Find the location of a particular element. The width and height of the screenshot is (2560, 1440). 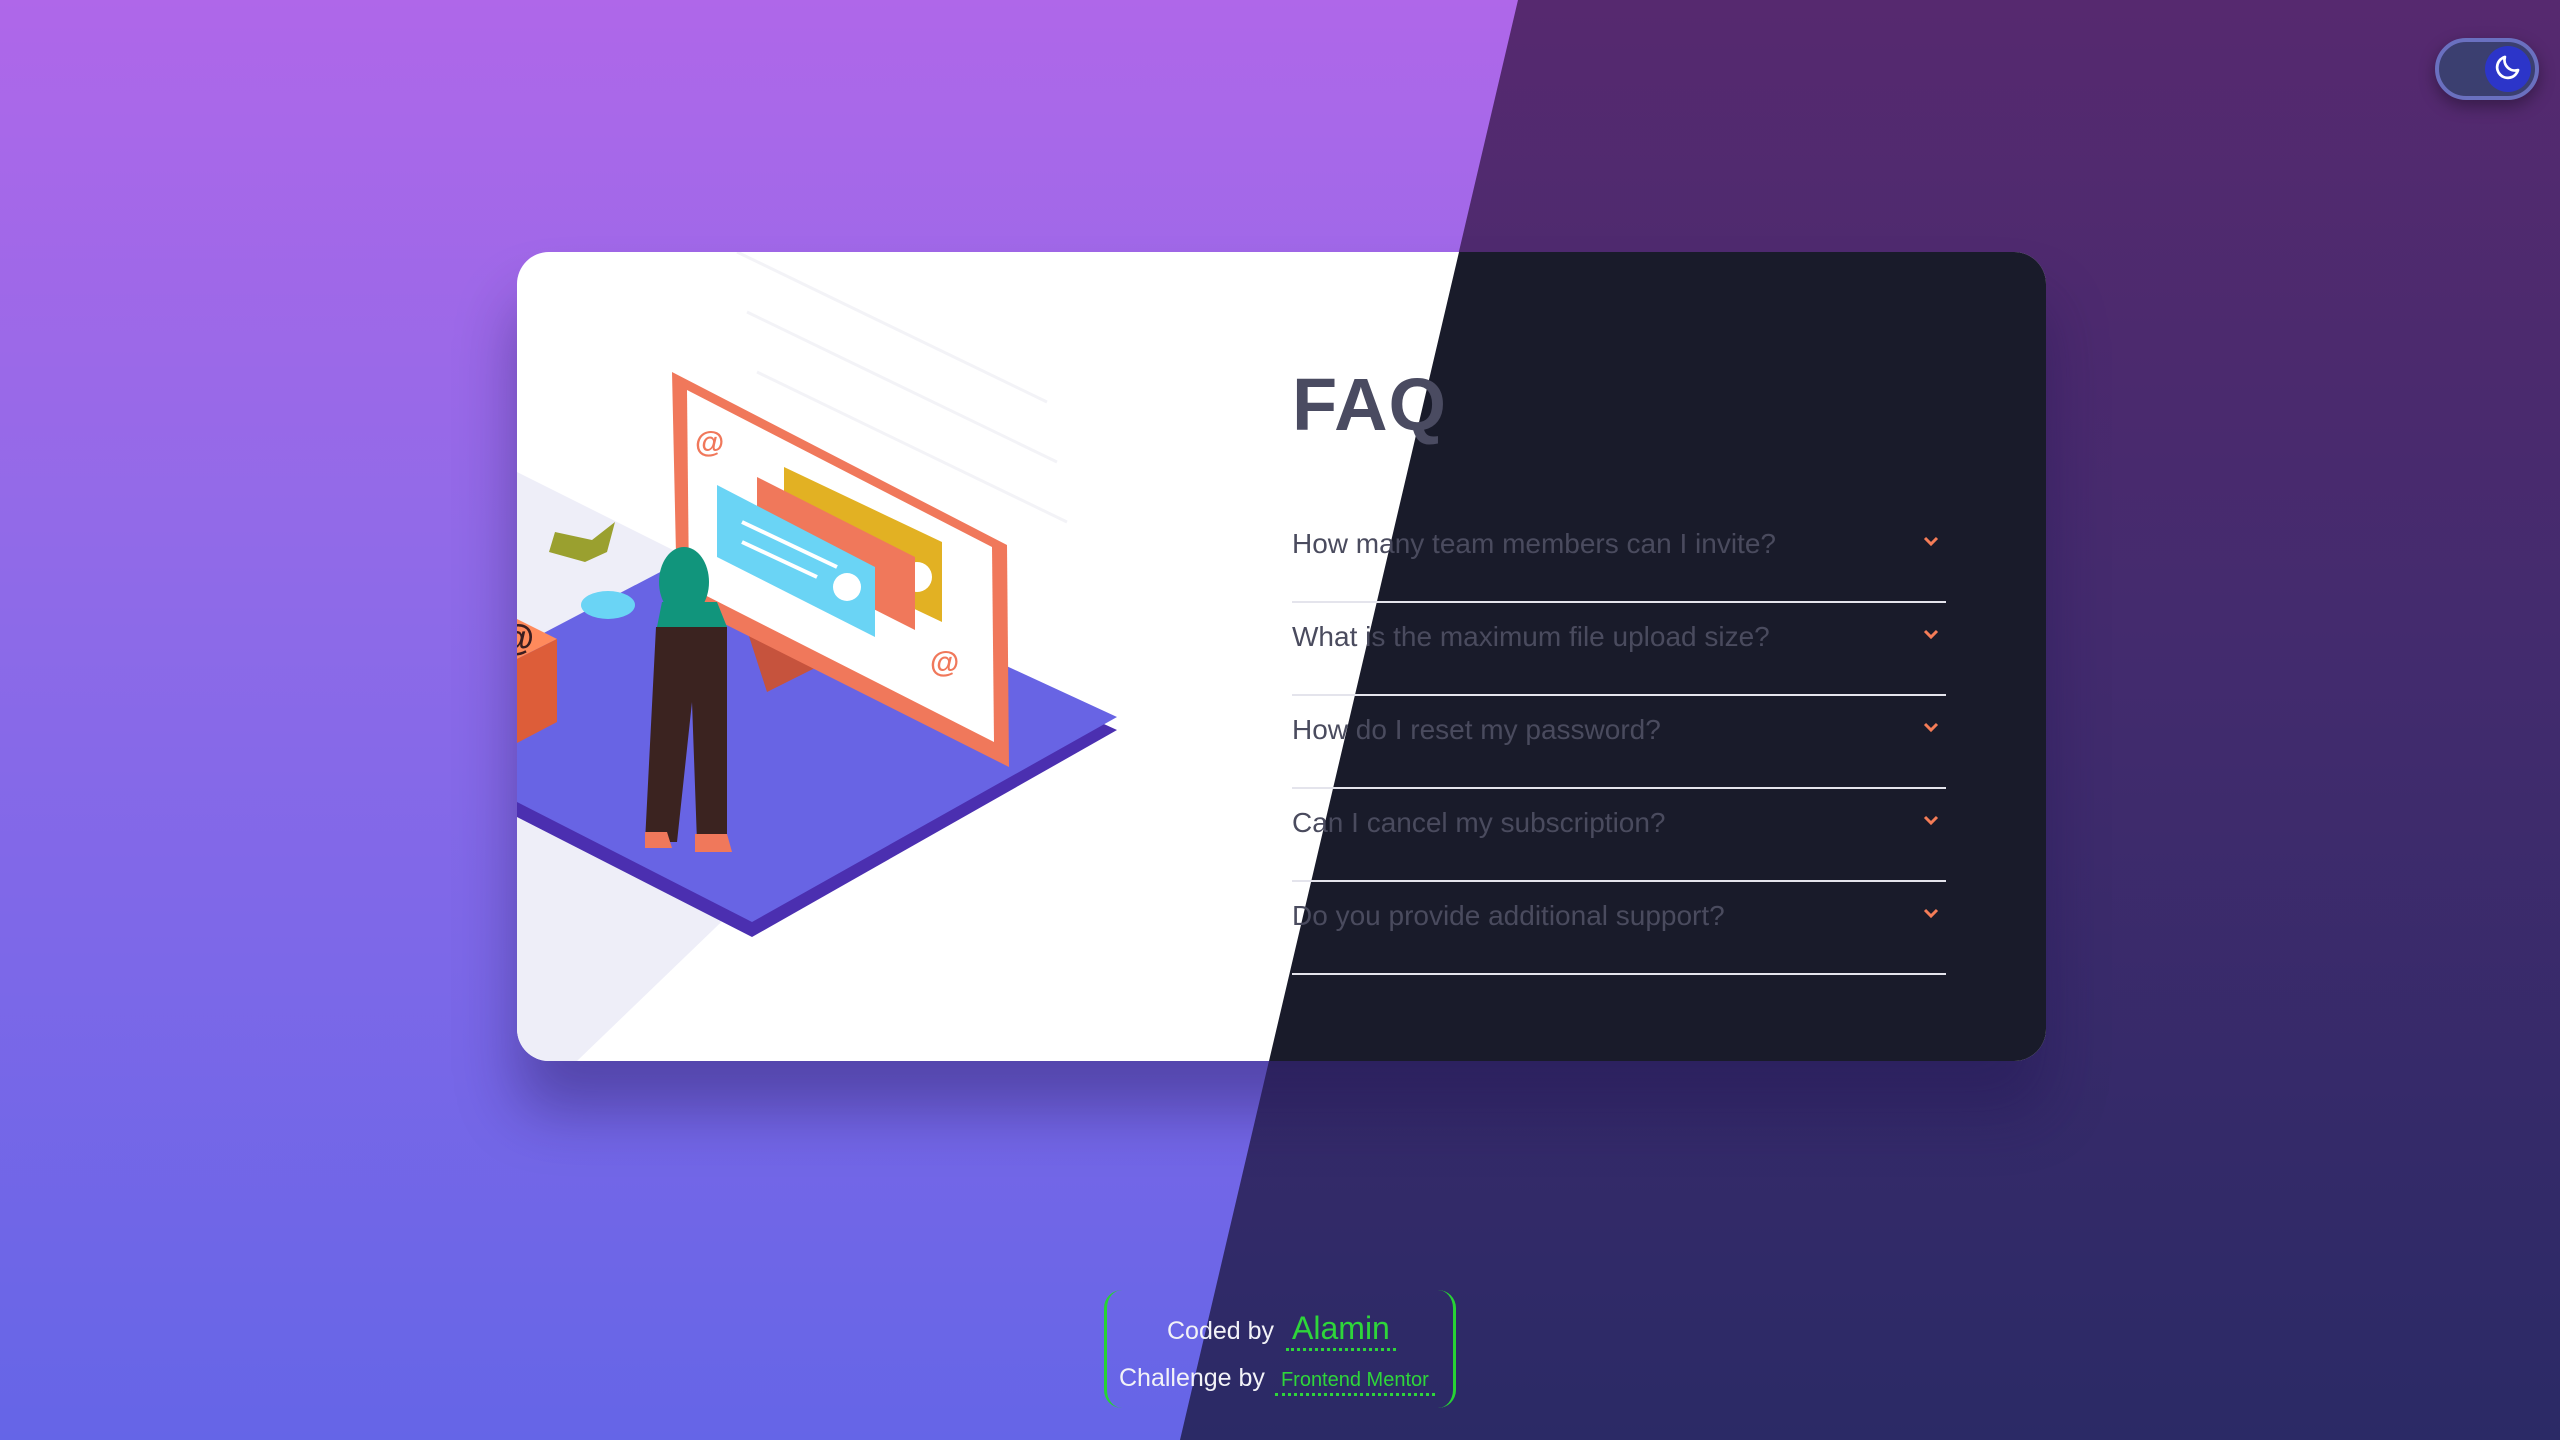

faq-question: How do I reset my password? is located at coordinates (1476, 729).